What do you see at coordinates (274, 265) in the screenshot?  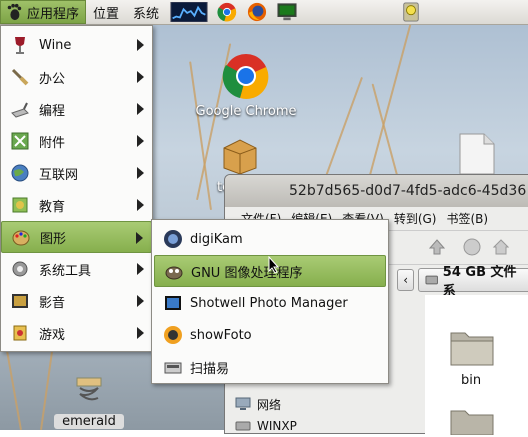 I see `mouse-cursor-icon` at bounding box center [274, 265].